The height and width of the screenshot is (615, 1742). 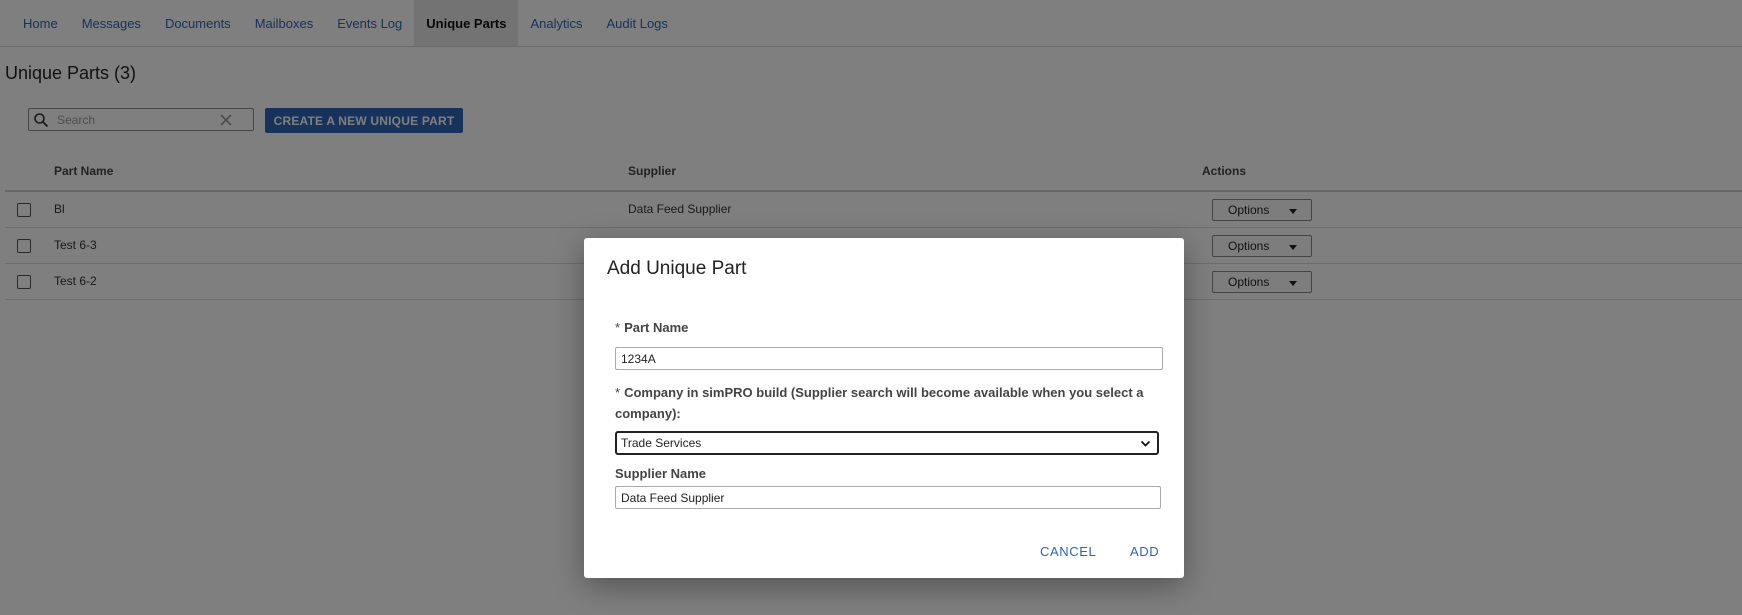 What do you see at coordinates (661, 443) in the screenshot?
I see `company-select-value: Trade Services` at bounding box center [661, 443].